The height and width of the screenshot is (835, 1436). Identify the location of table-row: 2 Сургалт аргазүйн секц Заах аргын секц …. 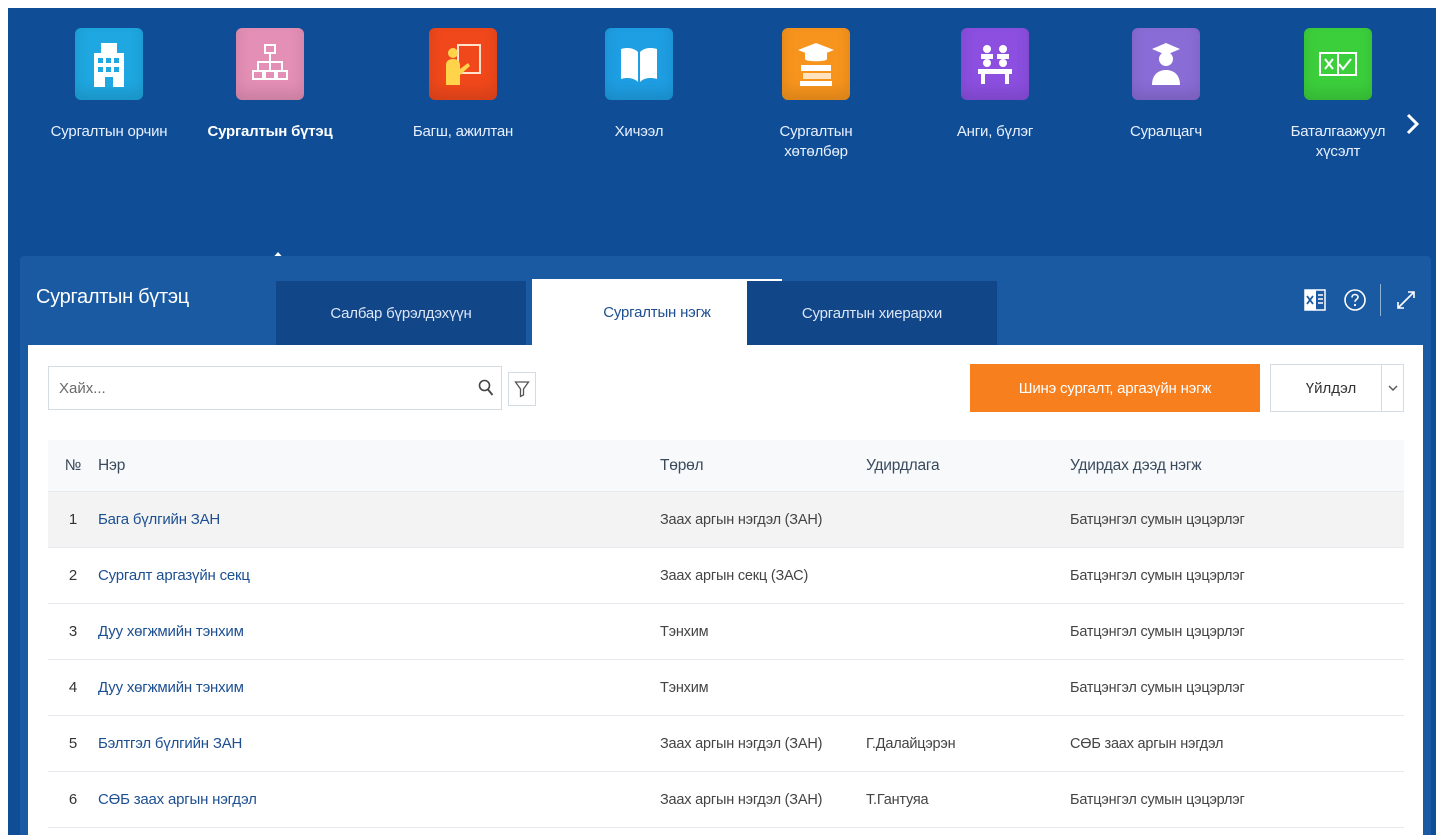
(726, 576).